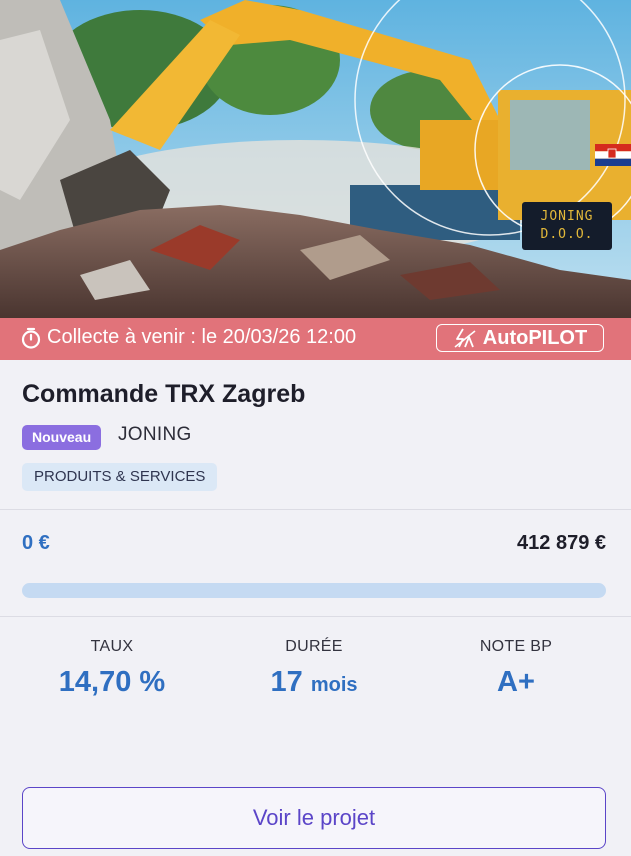 The image size is (631, 856). What do you see at coordinates (164, 394) in the screenshot?
I see `project-title: Commande TRX Zagreb` at bounding box center [164, 394].